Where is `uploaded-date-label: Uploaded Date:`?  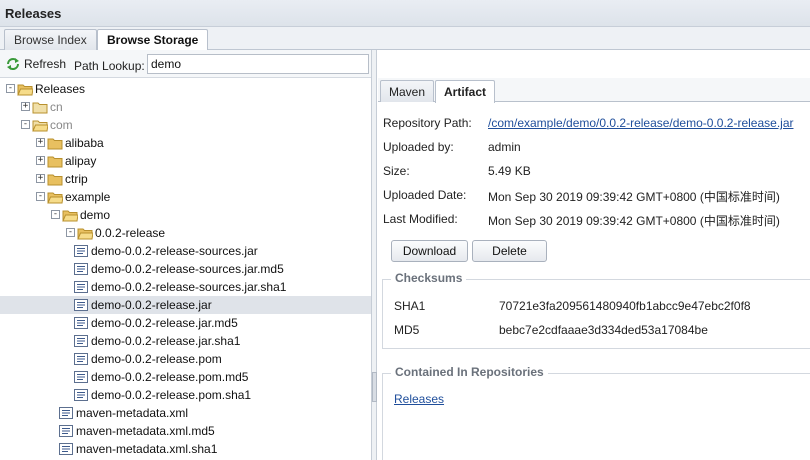 uploaded-date-label: Uploaded Date: is located at coordinates (425, 195).